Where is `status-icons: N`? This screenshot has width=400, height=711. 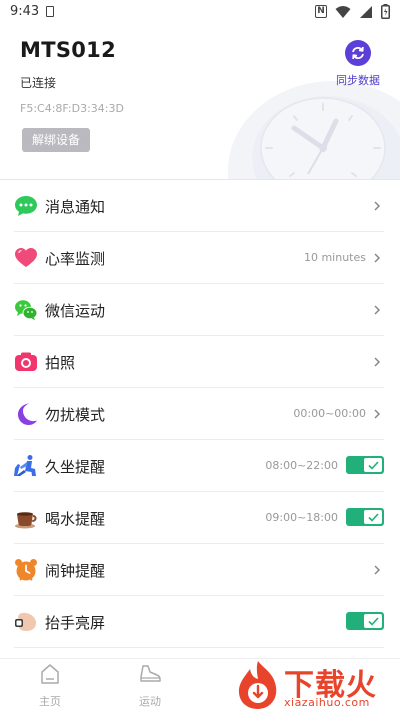
status-icons: N is located at coordinates (352, 11).